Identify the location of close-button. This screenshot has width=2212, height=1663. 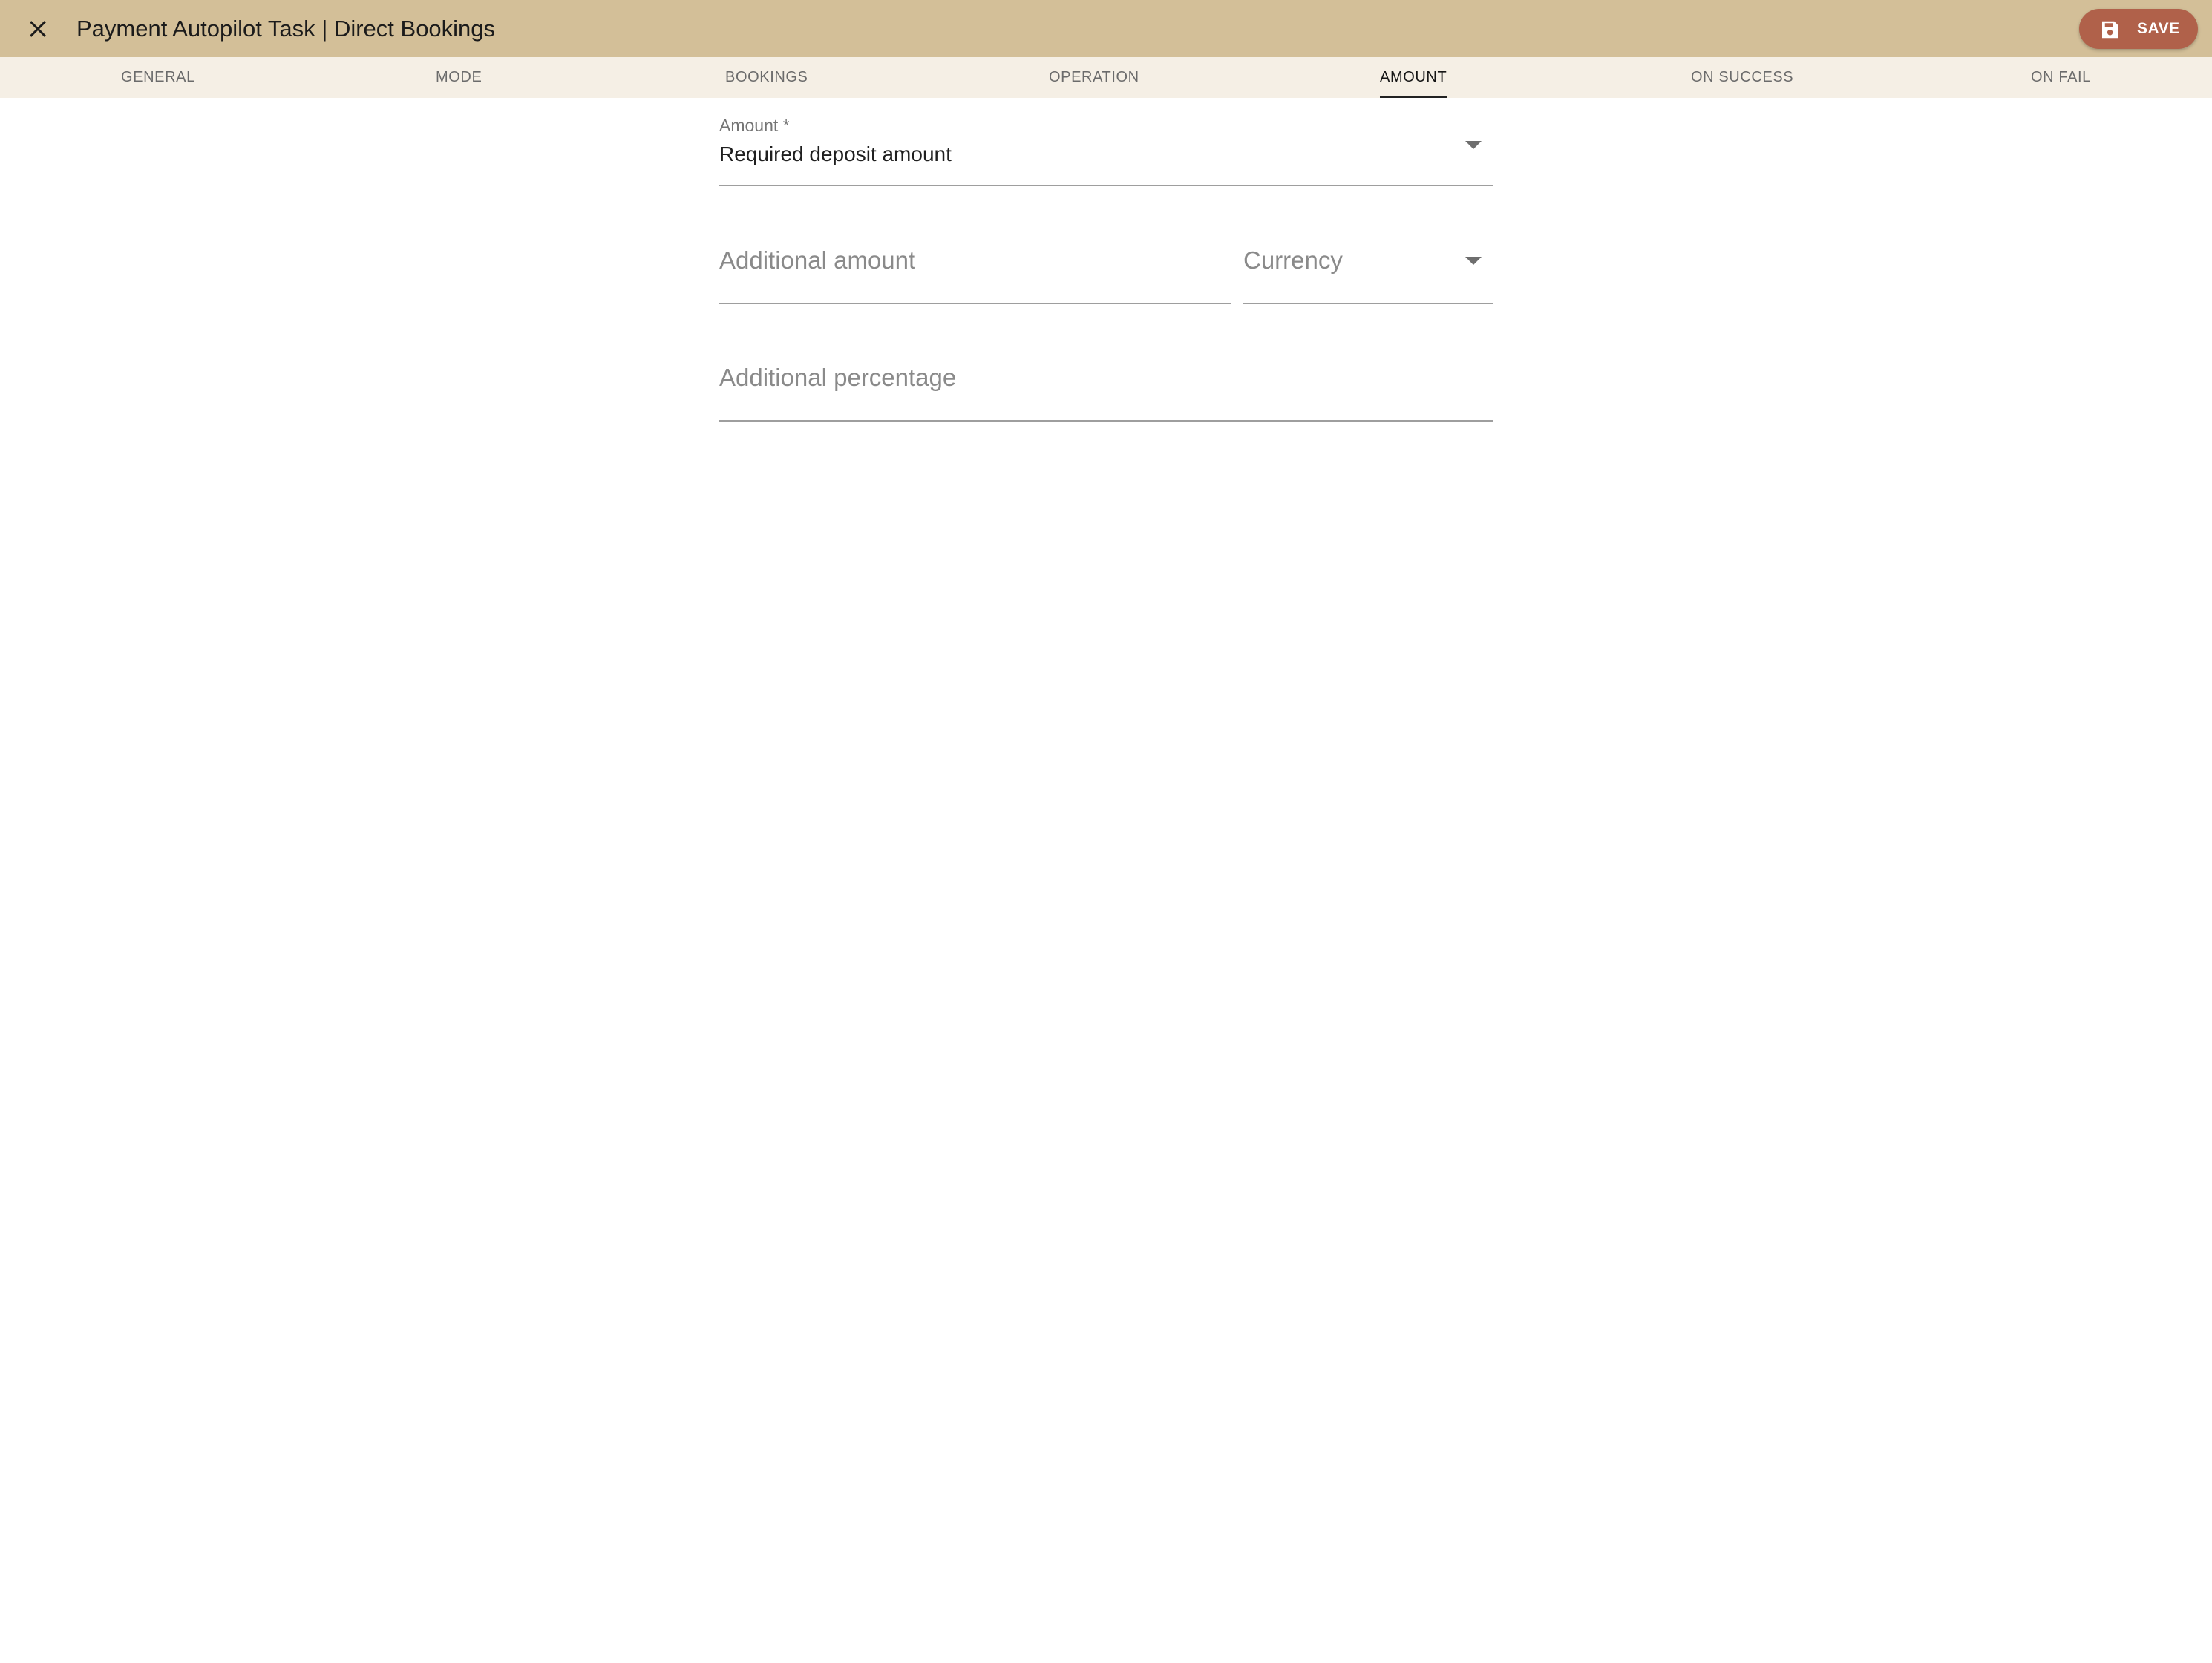
(37, 28).